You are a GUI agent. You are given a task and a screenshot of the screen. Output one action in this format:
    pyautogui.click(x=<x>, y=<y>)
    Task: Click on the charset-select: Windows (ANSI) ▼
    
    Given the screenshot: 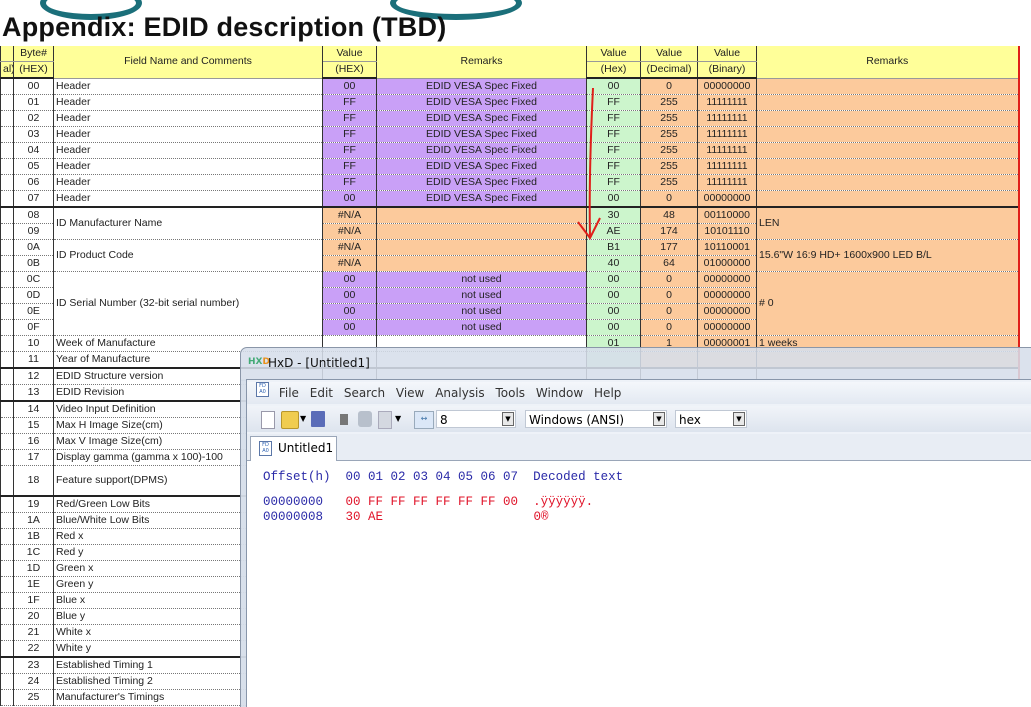 What is the action you would take?
    pyautogui.click(x=596, y=419)
    